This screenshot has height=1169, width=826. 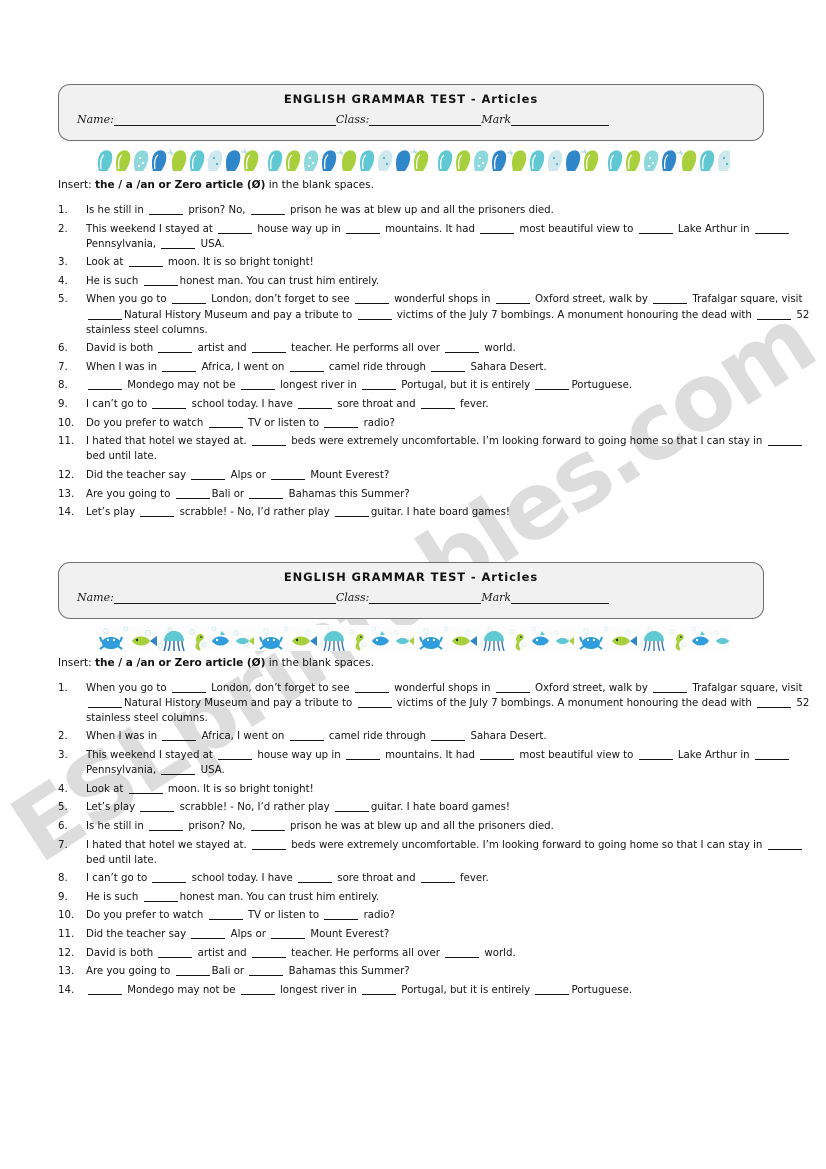 I want to click on zero-article-symbol-1: Ø, so click(x=256, y=185).